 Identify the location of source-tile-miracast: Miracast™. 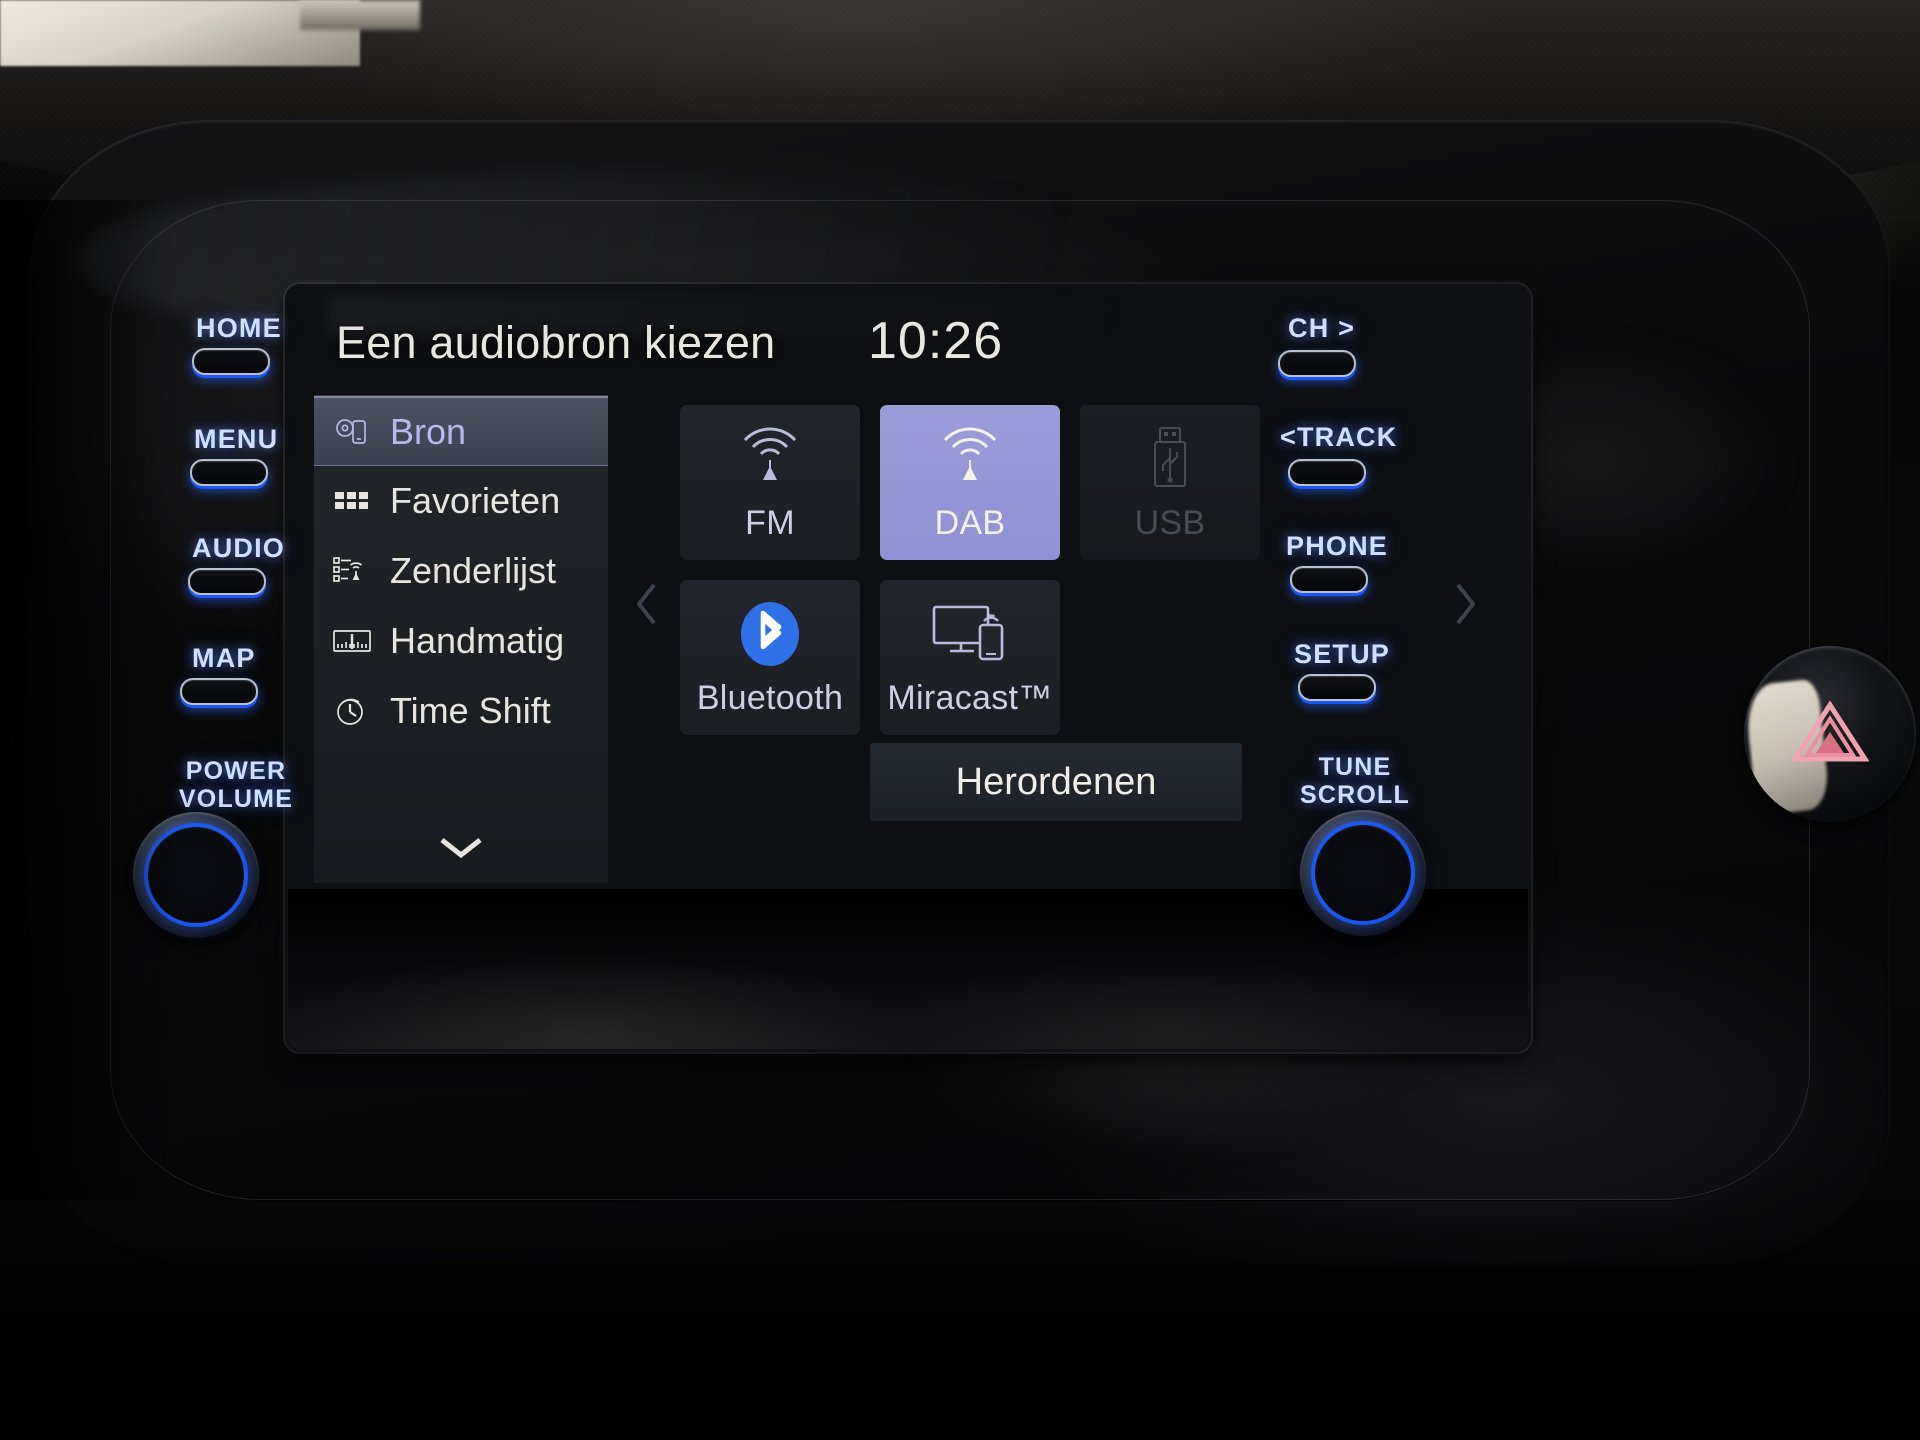
(970, 657).